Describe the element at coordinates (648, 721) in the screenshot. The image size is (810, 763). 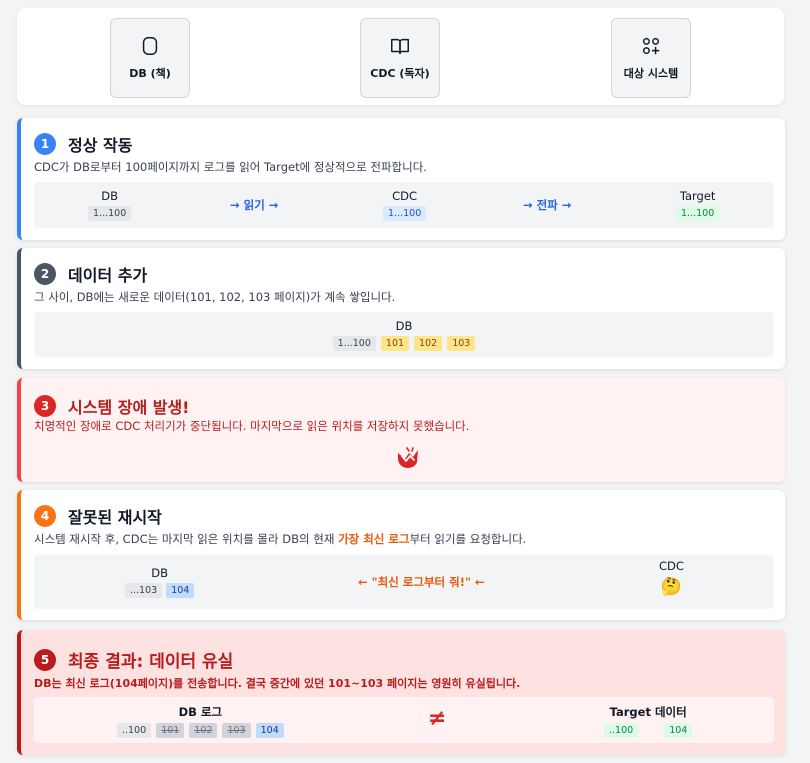
I see `target-data-group: Target 데이터 ..100 104` at that location.